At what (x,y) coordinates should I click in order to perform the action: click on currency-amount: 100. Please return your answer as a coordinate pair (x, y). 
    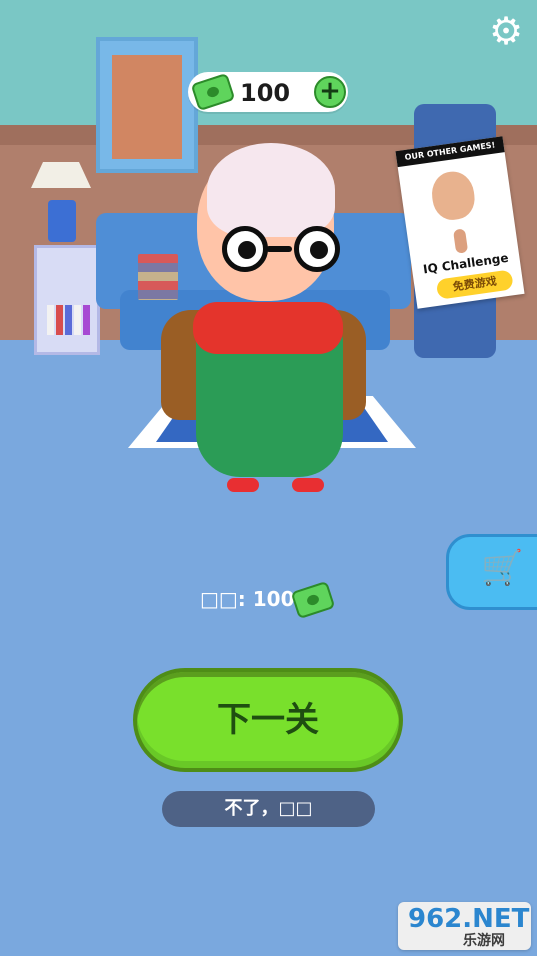
    Looking at the image, I should click on (265, 93).